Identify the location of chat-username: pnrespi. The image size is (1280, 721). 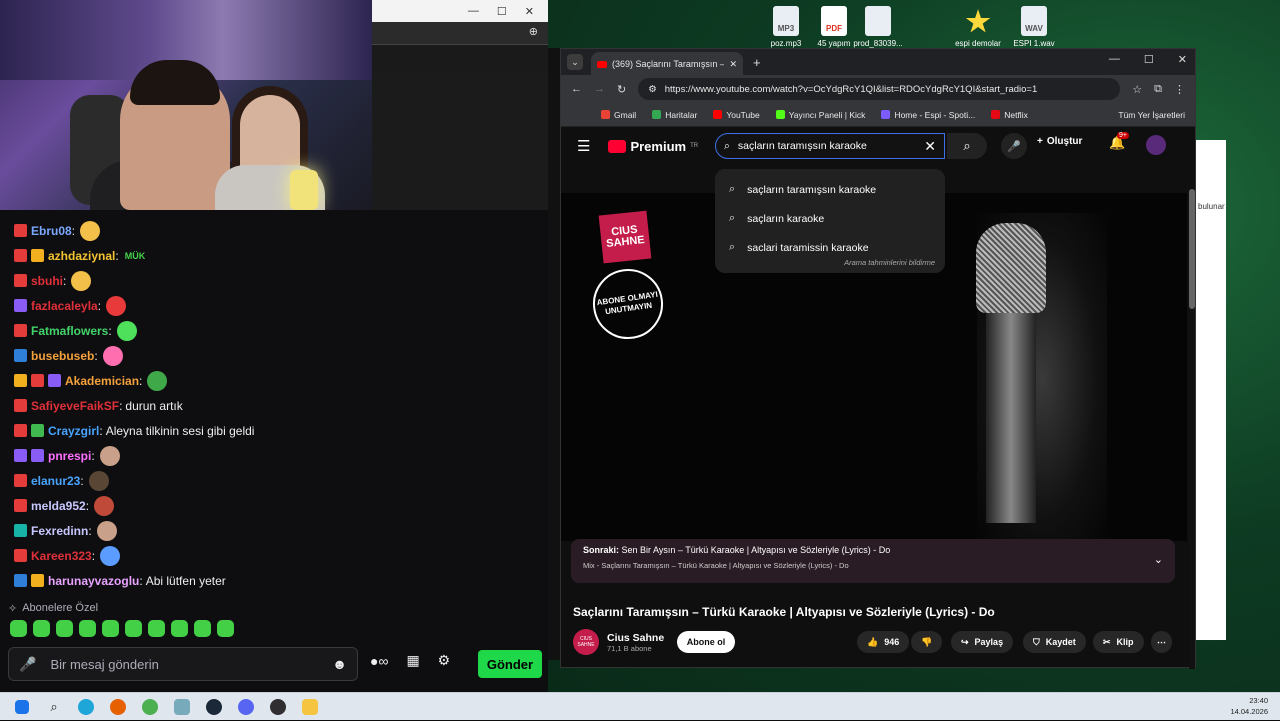
(69, 456).